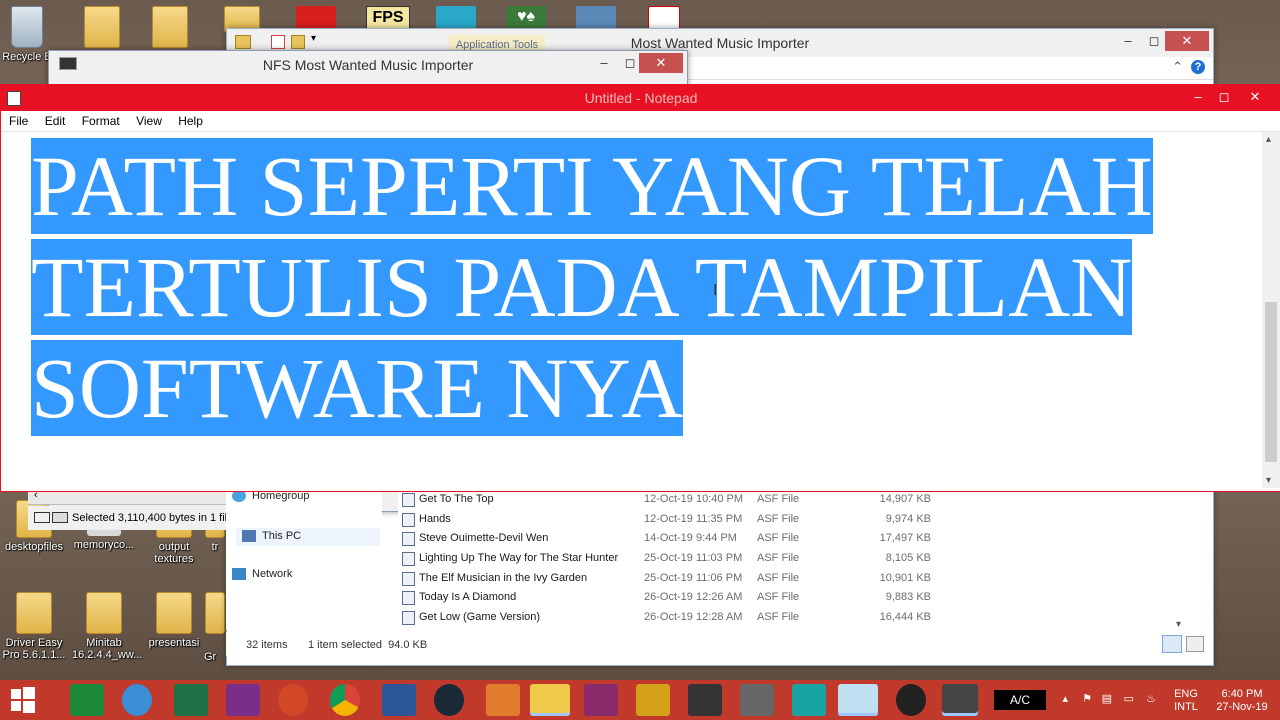 This screenshot has width=1280, height=720. Describe the element at coordinates (17, 119) in the screenshot. I see `menu-file: File` at that location.